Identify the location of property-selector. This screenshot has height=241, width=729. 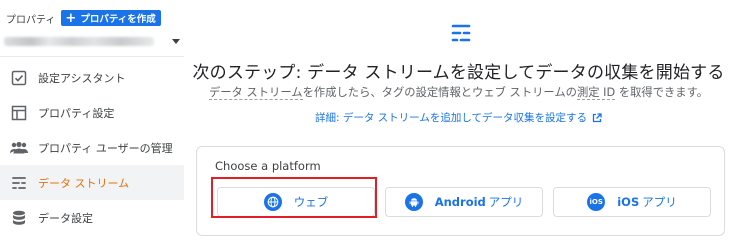
(92, 42).